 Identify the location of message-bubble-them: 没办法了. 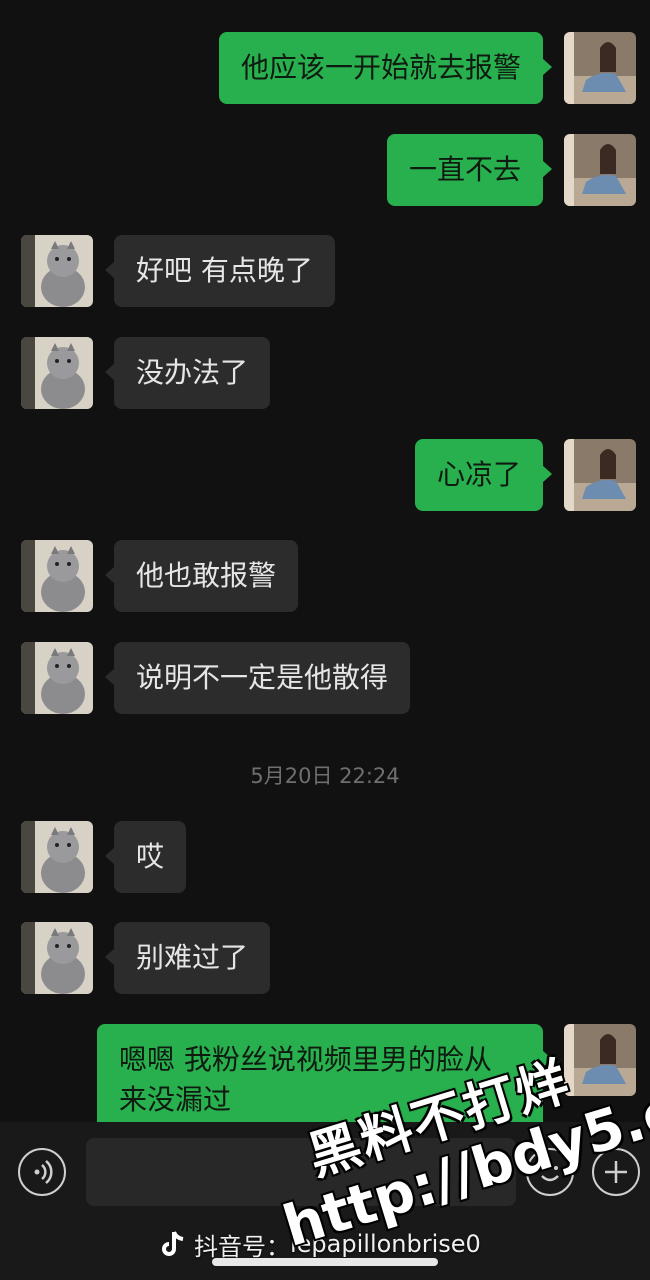
(187, 373).